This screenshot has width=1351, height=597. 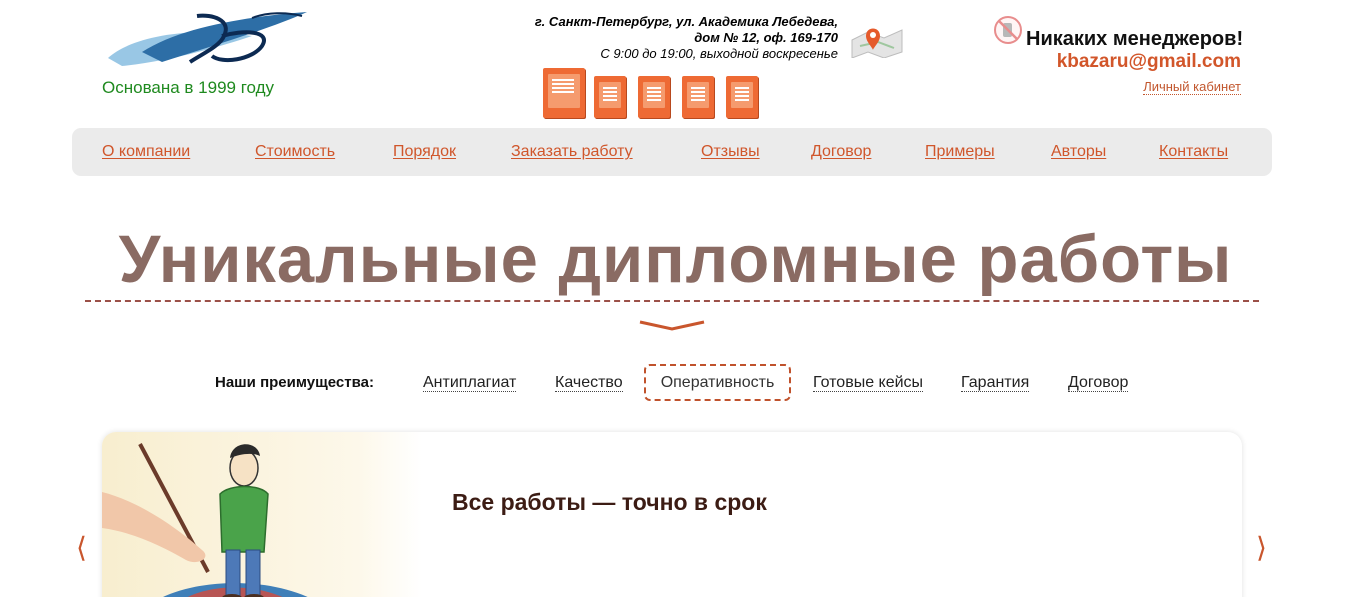 What do you see at coordinates (672, 325) in the screenshot?
I see `chevron-down-icon` at bounding box center [672, 325].